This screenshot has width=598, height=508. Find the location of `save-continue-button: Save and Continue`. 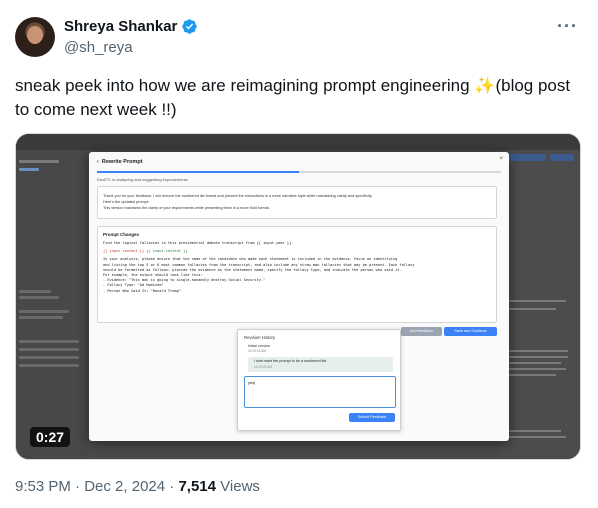

save-continue-button: Save and Continue is located at coordinates (470, 331).